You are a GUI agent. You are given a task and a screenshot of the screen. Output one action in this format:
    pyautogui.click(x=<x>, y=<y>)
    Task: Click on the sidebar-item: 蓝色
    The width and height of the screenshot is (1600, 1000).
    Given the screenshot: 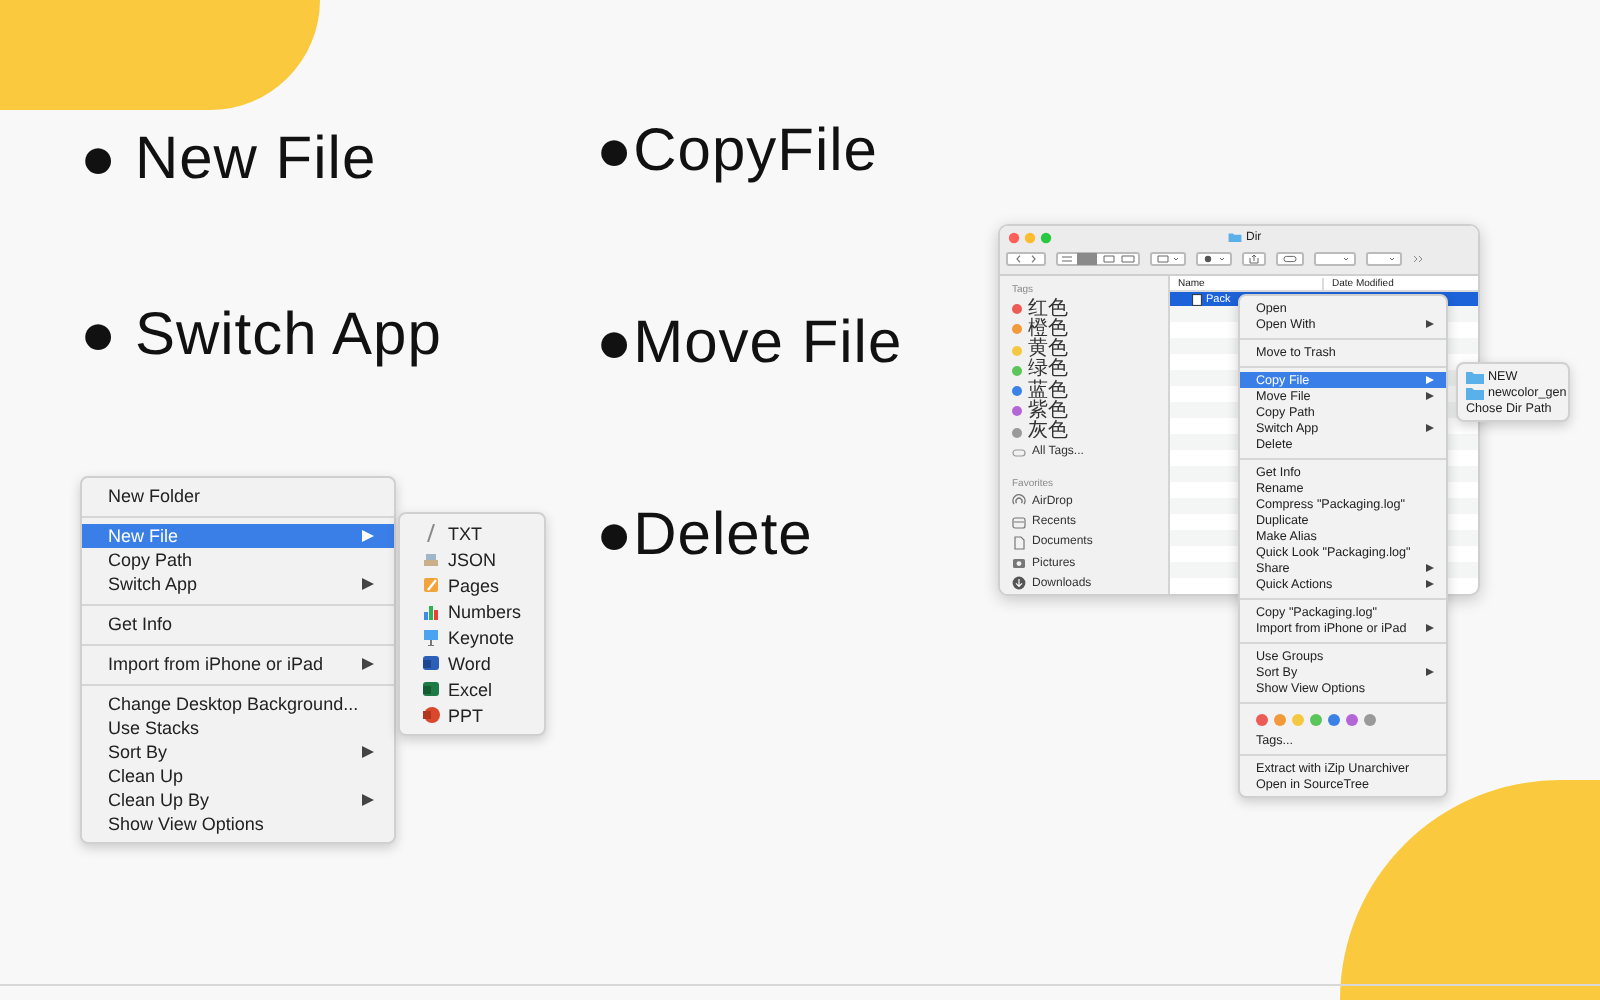 What is the action you would take?
    pyautogui.click(x=1048, y=391)
    